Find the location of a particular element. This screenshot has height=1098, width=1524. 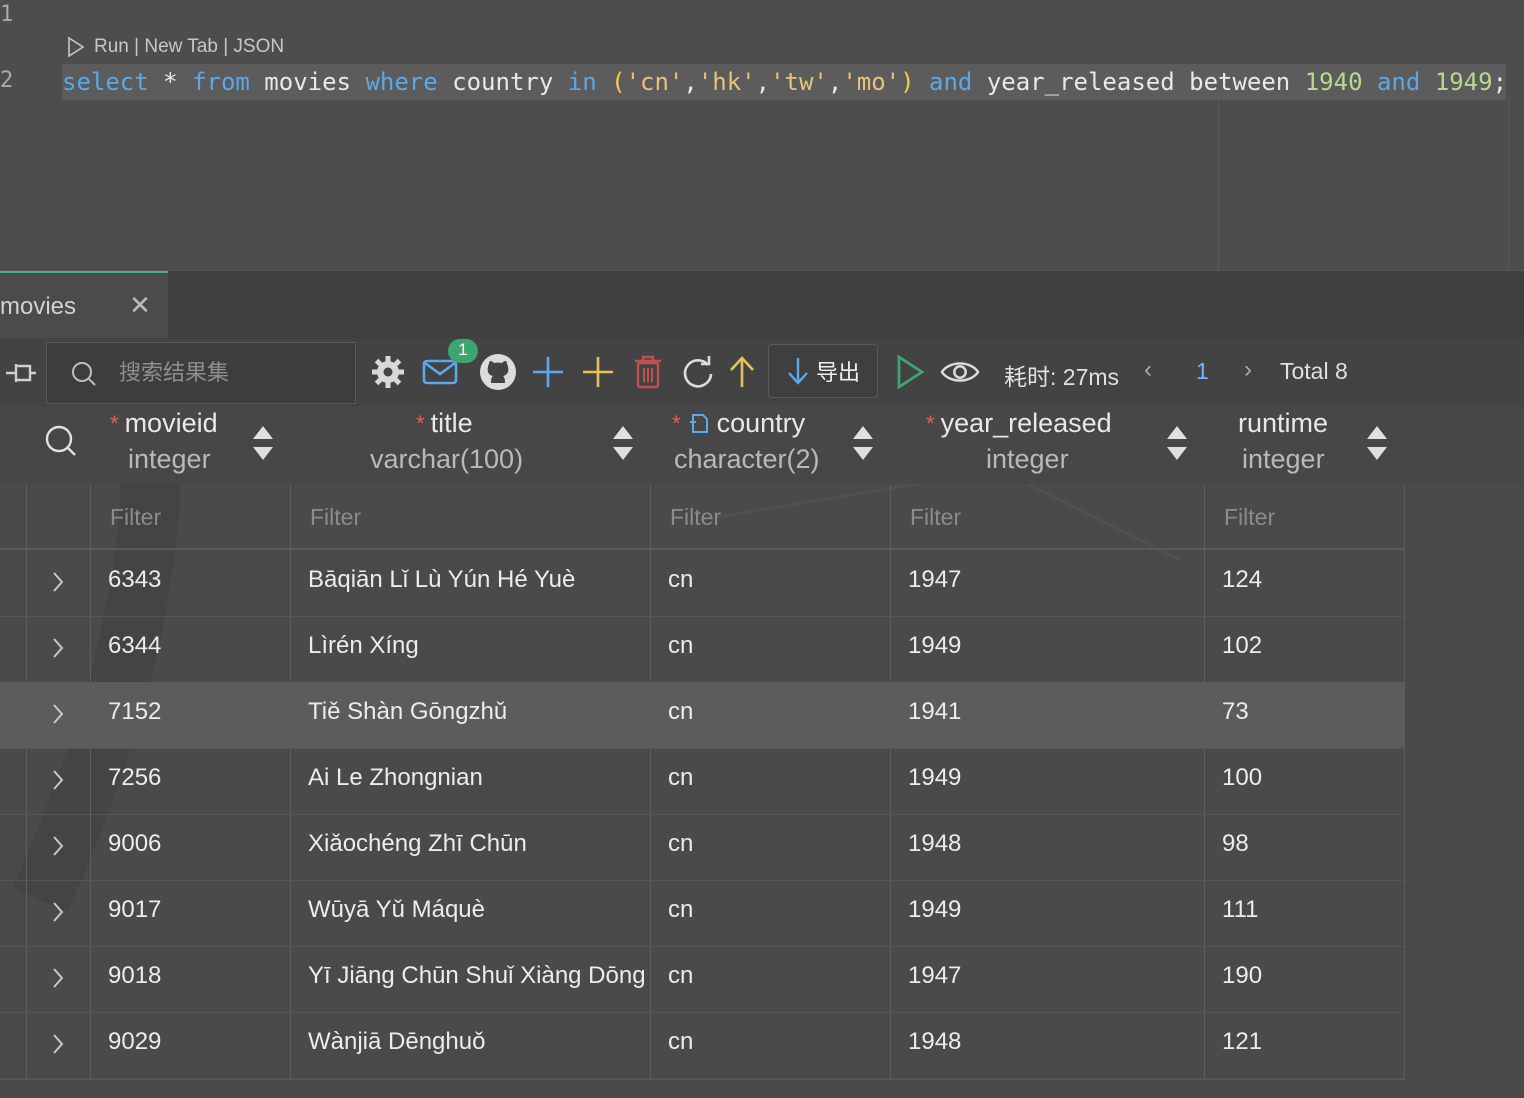

elapsed-time: 耗时: 27ms is located at coordinates (1062, 377).